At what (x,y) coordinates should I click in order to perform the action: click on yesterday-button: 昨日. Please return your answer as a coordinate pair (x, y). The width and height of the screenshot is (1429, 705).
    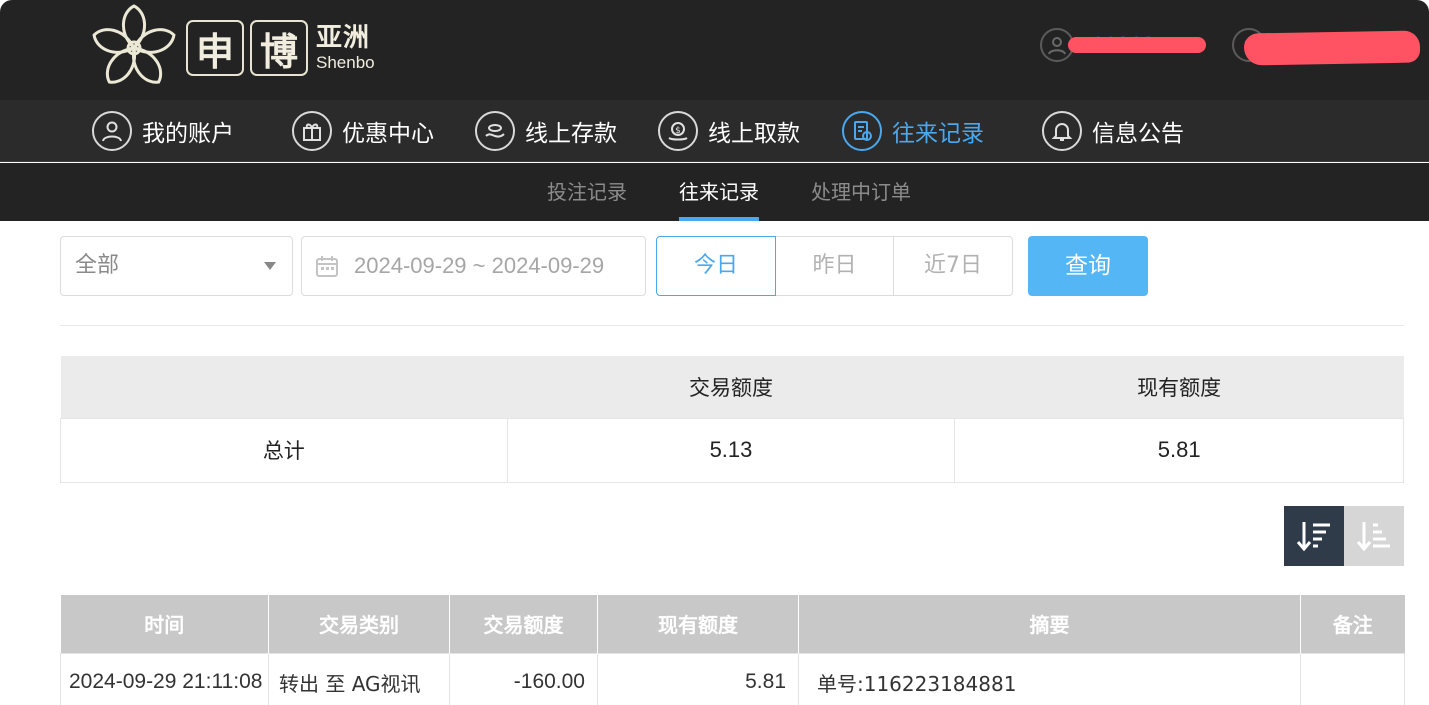
    Looking at the image, I should click on (834, 266).